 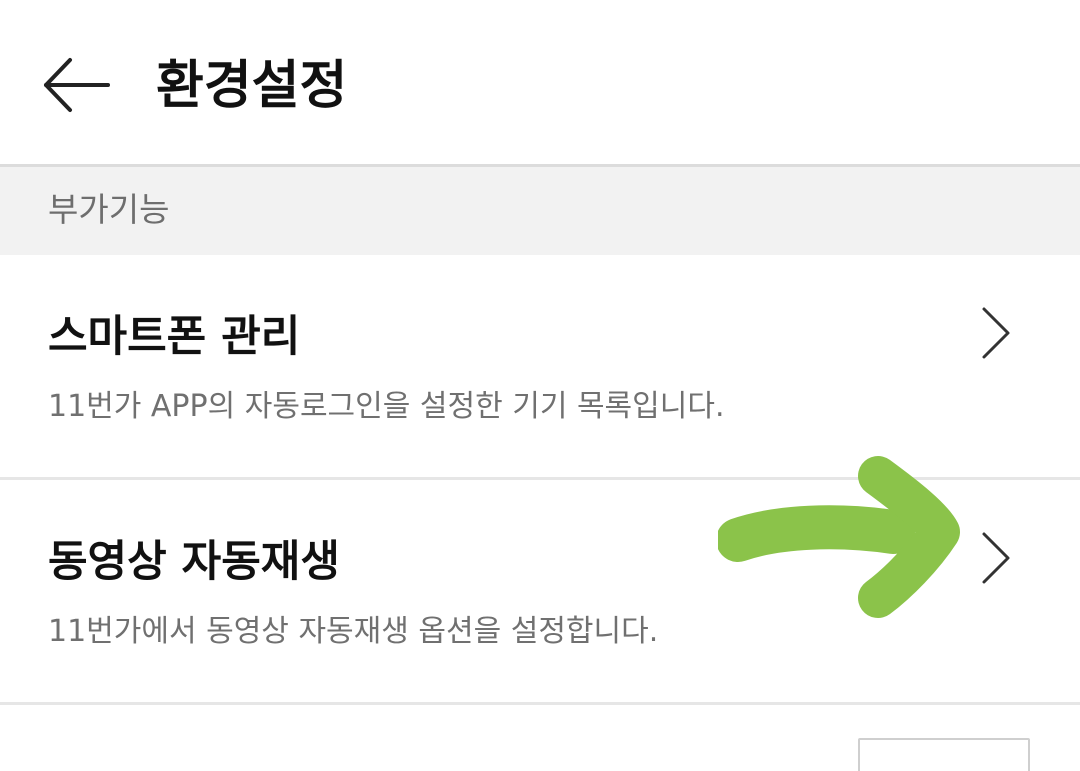 What do you see at coordinates (353, 631) in the screenshot?
I see `row-description: 11번가에서 동영상 자동재생 옵션을 설정합니다.` at bounding box center [353, 631].